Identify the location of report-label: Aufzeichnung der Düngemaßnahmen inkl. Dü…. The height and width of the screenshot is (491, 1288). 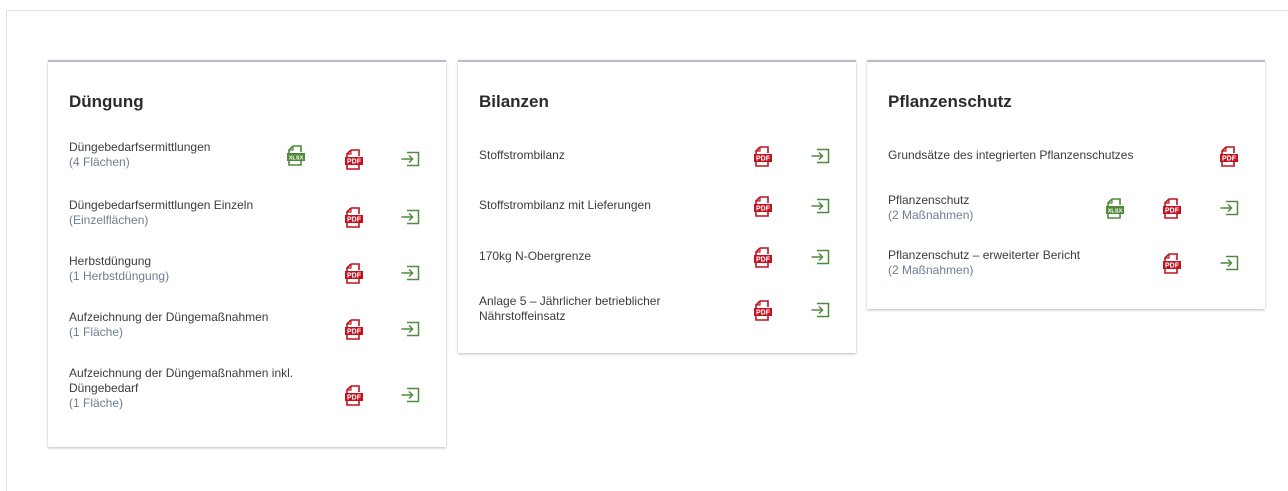
(181, 380).